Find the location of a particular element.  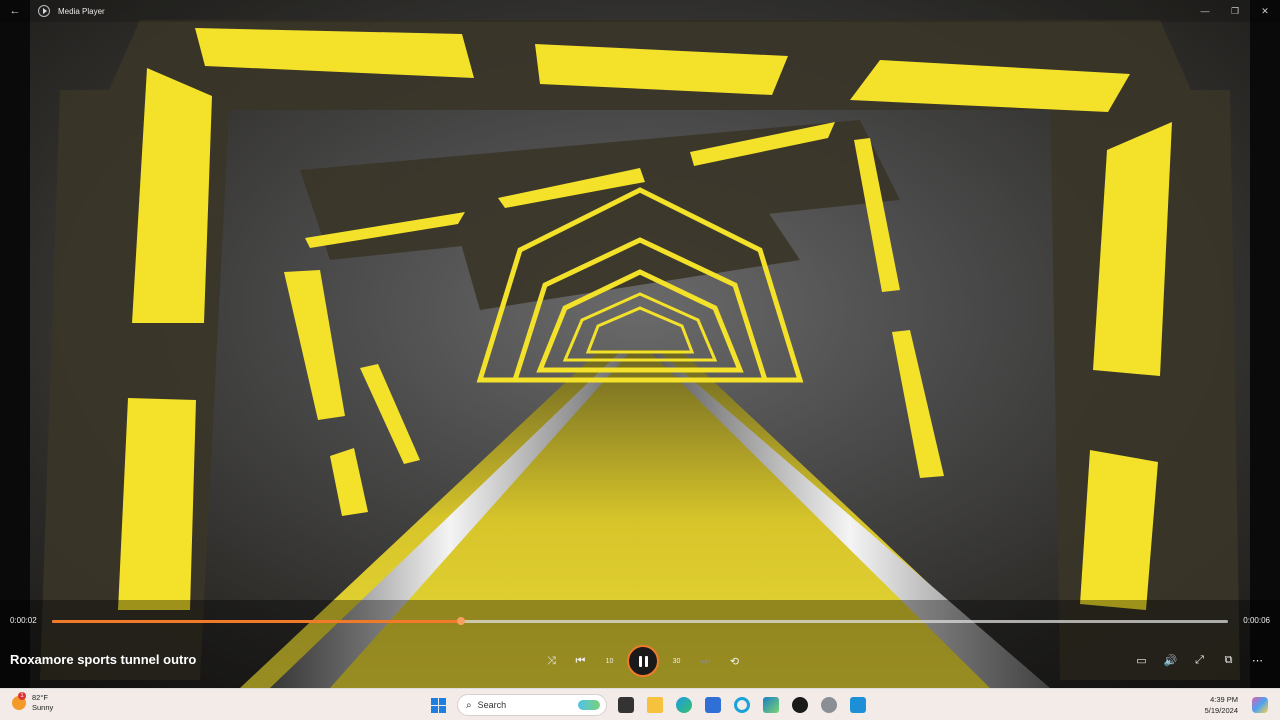

store-icon is located at coordinates (712, 705).